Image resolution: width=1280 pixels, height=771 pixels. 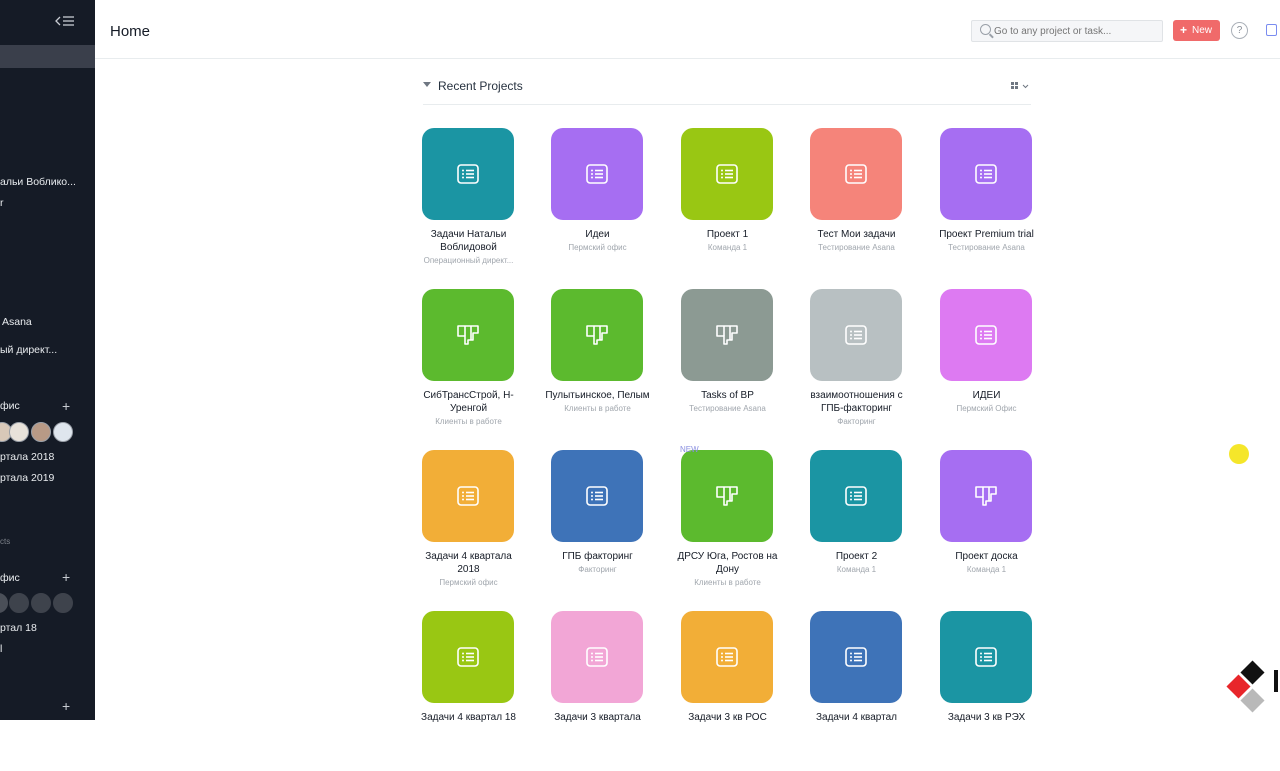 What do you see at coordinates (17, 322) in the screenshot?
I see `sidebar-item-team: Asana` at bounding box center [17, 322].